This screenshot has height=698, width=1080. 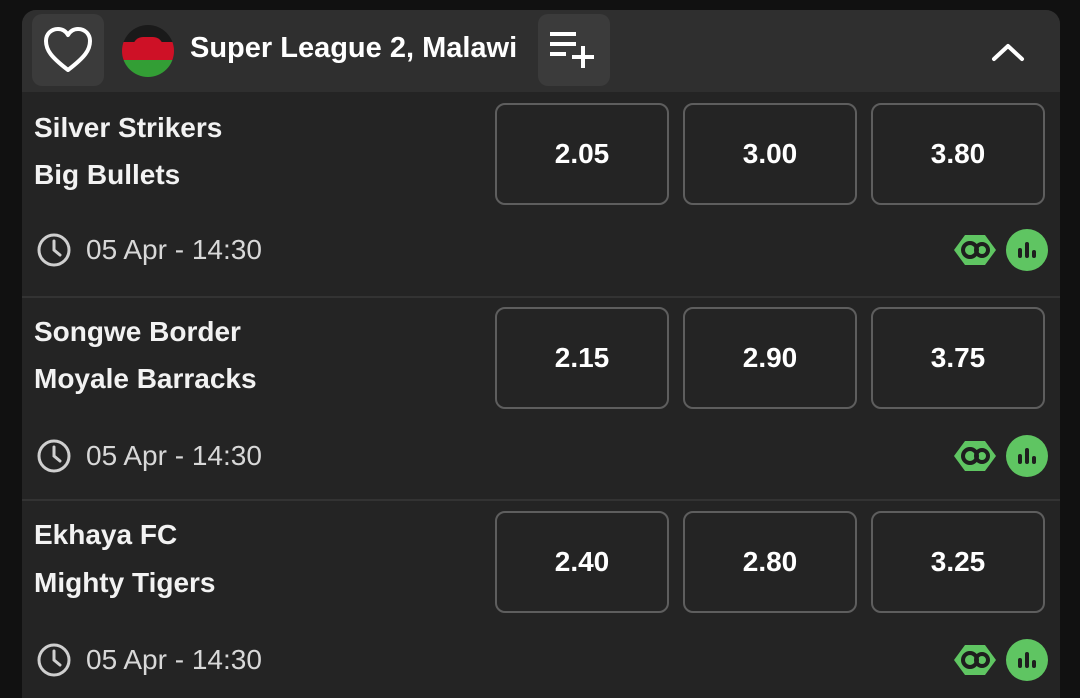 What do you see at coordinates (125, 582) in the screenshot?
I see `away-team: Mighty Tigers` at bounding box center [125, 582].